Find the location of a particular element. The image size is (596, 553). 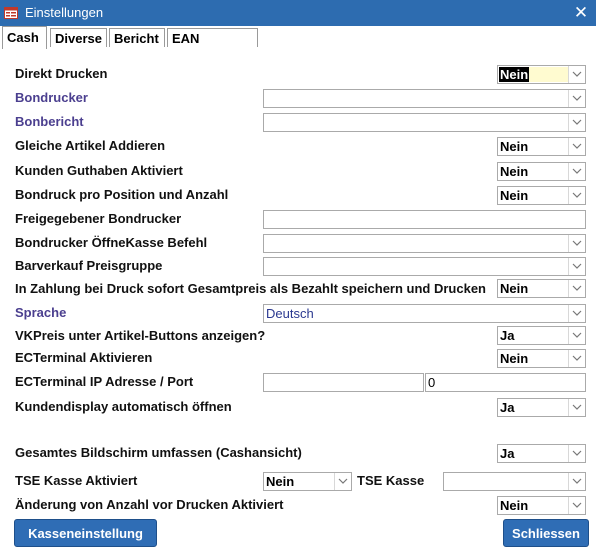

tse-combo: Nein is located at coordinates (307, 481).